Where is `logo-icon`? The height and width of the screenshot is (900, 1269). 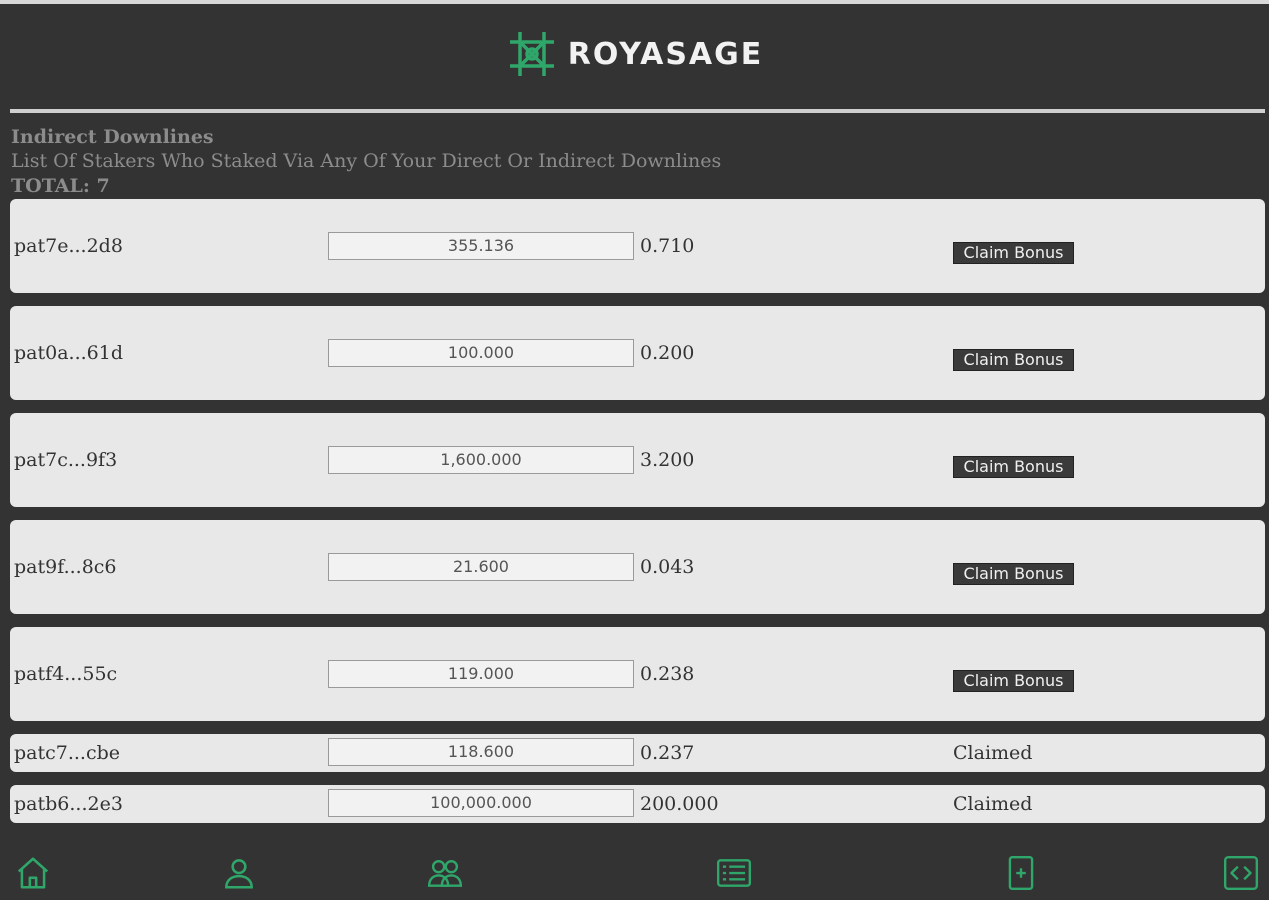 logo-icon is located at coordinates (531, 54).